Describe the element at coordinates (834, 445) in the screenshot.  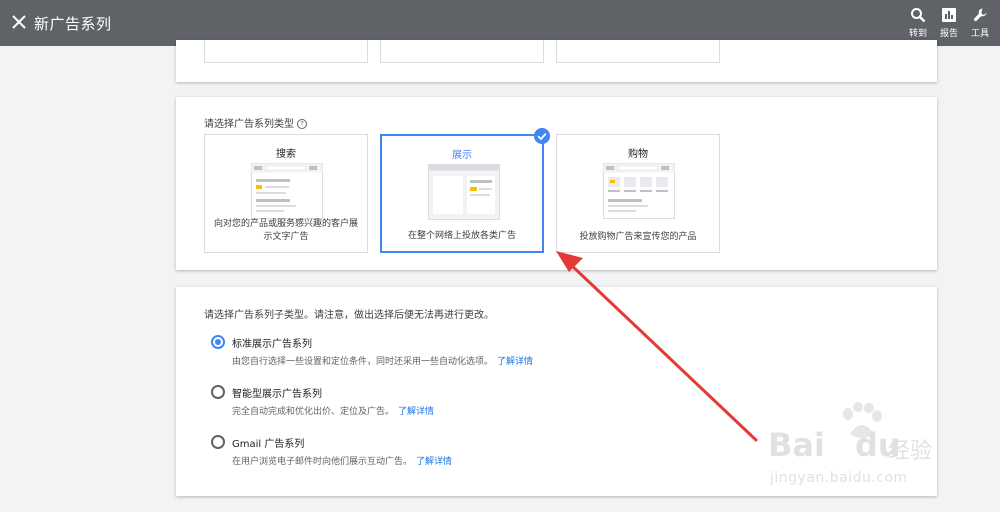
I see `watermark-brand: Bai du` at that location.